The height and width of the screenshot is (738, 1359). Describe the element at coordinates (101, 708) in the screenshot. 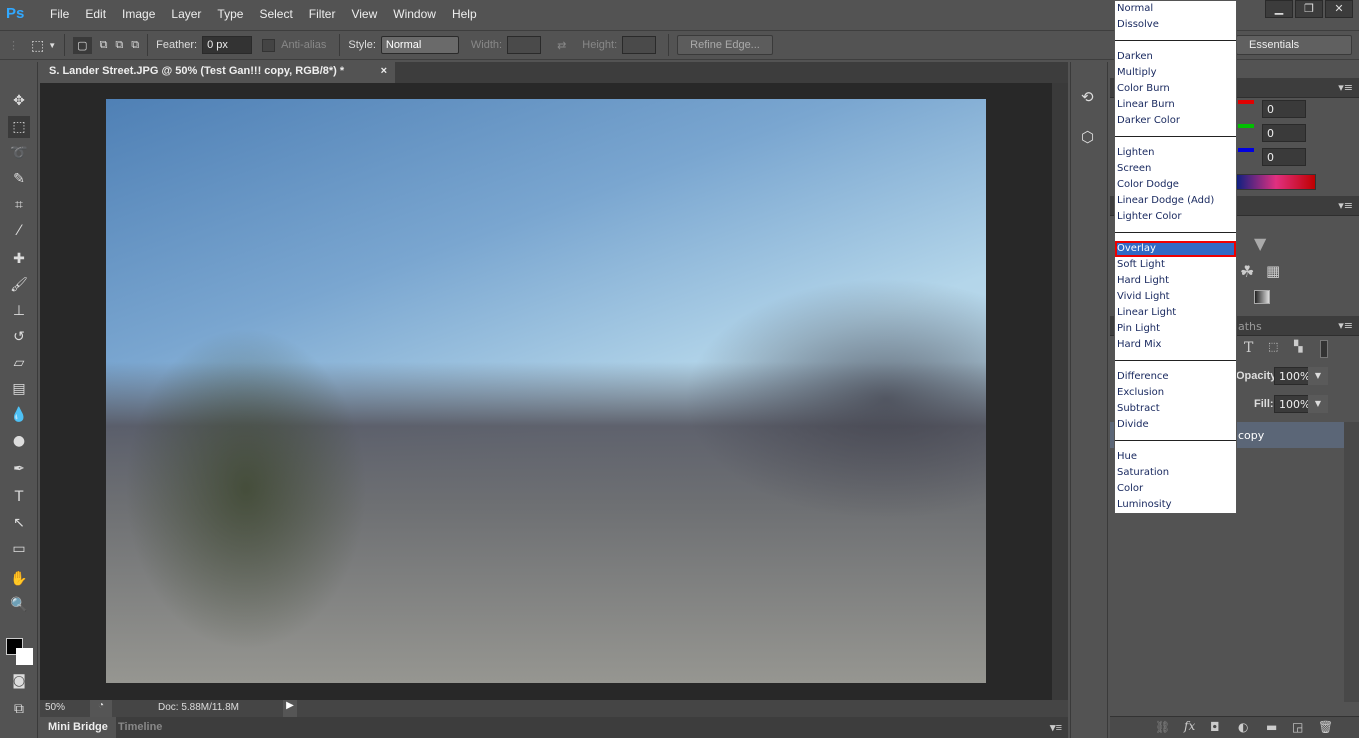

I see `status-share-icon: ◔` at that location.